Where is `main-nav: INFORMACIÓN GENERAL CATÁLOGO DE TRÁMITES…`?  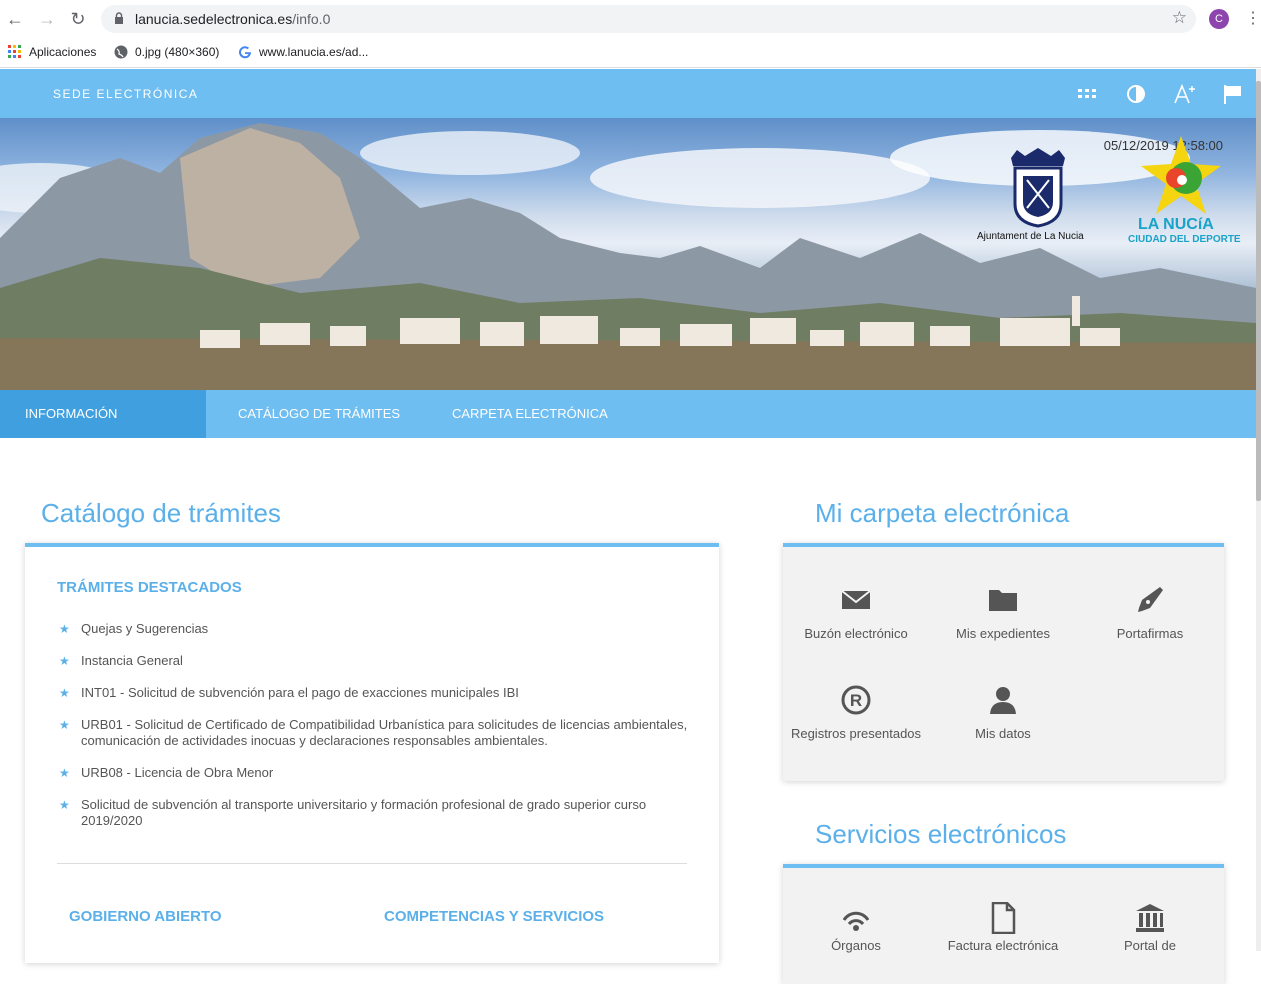
main-nav: INFORMACIÓN GENERAL CATÁLOGO DE TRÁMITES… is located at coordinates (628, 429).